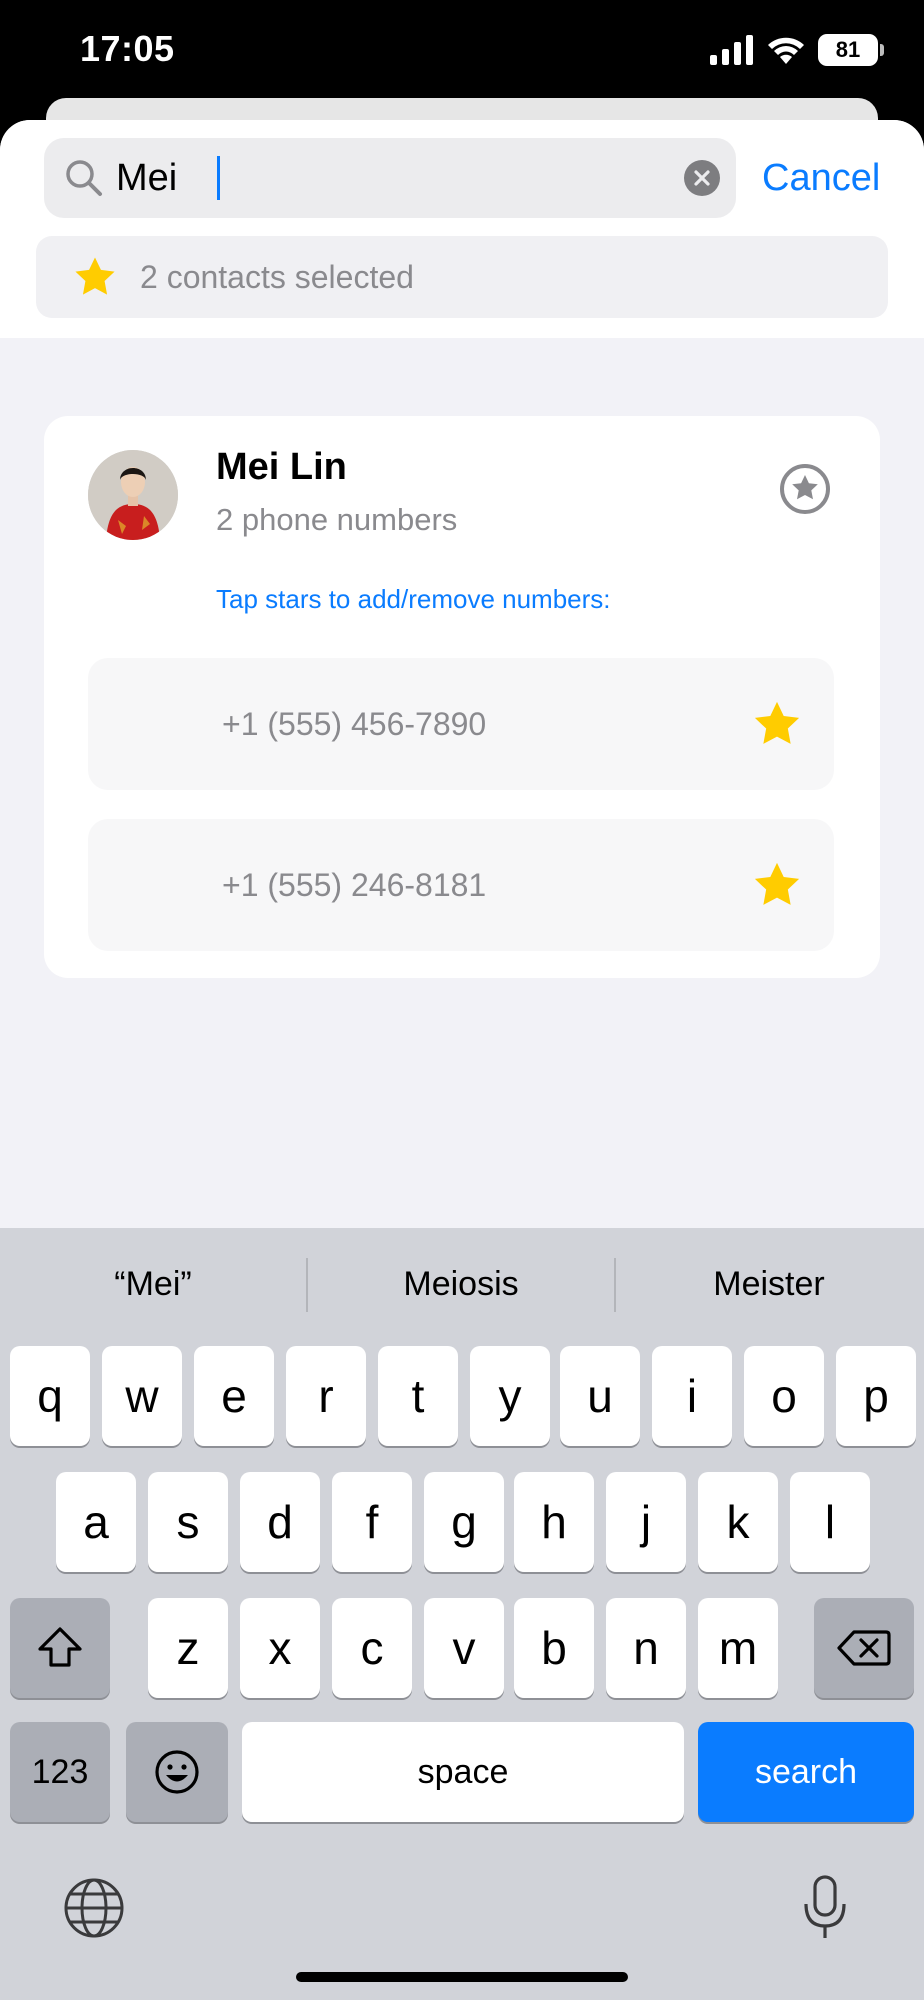  I want to click on battery-indicator: 81, so click(851, 50).